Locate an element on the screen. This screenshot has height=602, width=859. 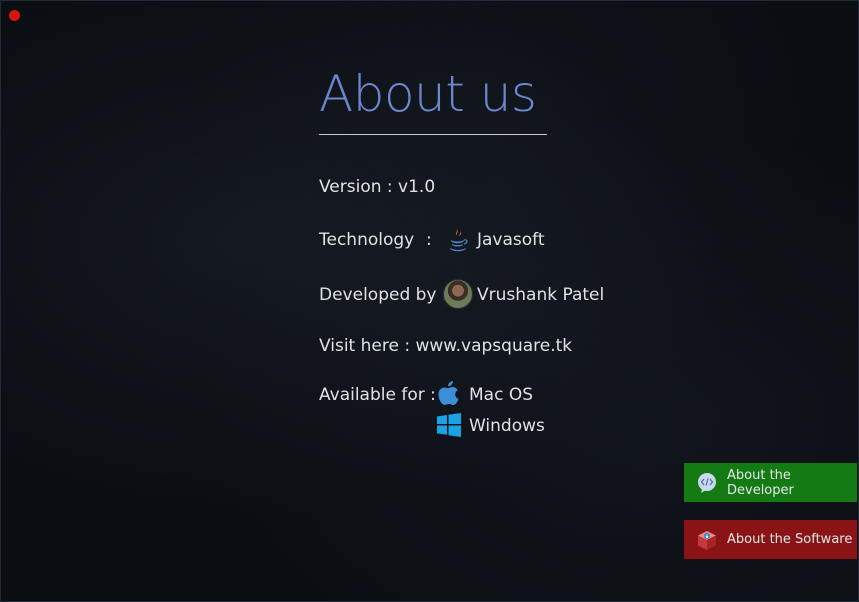
technology-label: Technology is located at coordinates (367, 240).